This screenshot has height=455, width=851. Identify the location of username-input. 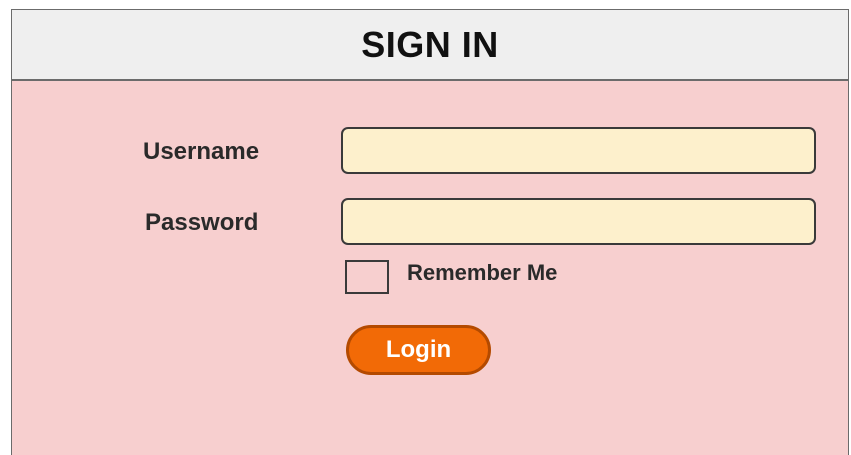
(578, 150).